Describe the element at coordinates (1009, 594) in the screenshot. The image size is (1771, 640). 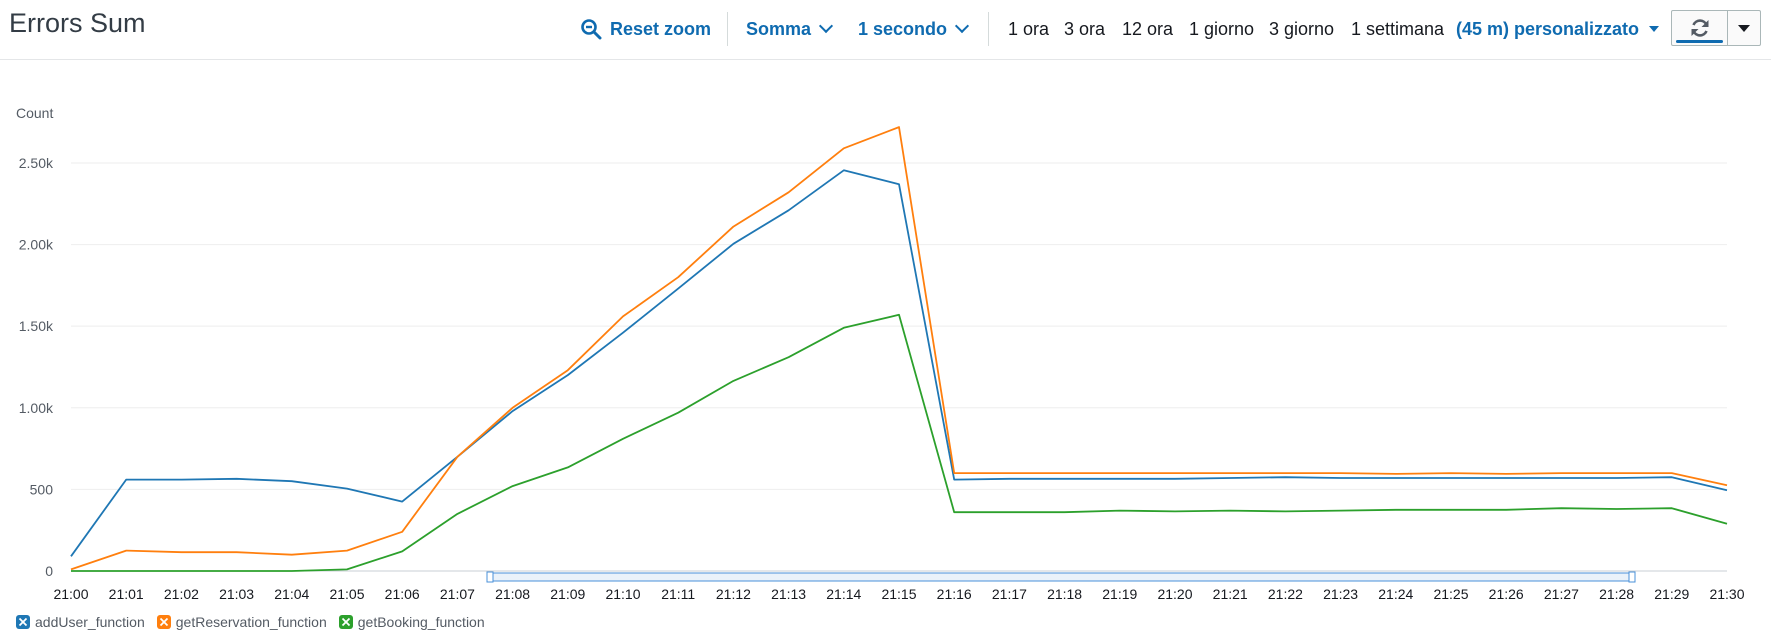
I see `x-tick-label: 21:17` at that location.